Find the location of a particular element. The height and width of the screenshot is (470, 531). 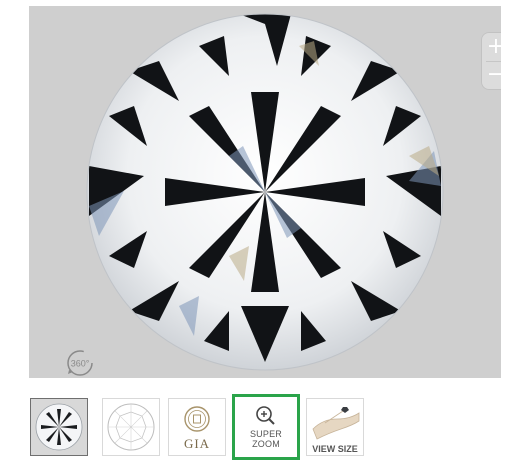

gia-seal-icon is located at coordinates (197, 419).